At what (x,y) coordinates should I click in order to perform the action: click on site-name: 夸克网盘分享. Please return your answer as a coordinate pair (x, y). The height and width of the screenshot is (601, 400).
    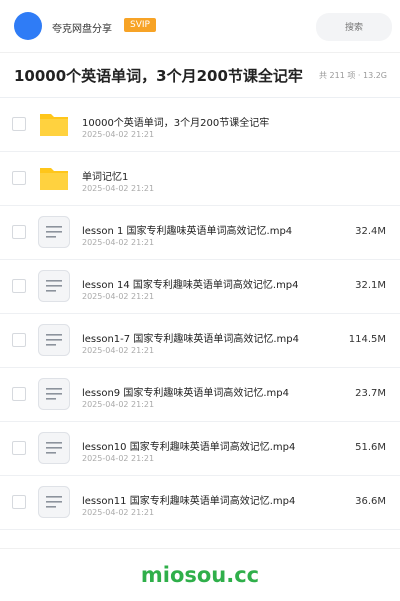
    Looking at the image, I should click on (82, 29).